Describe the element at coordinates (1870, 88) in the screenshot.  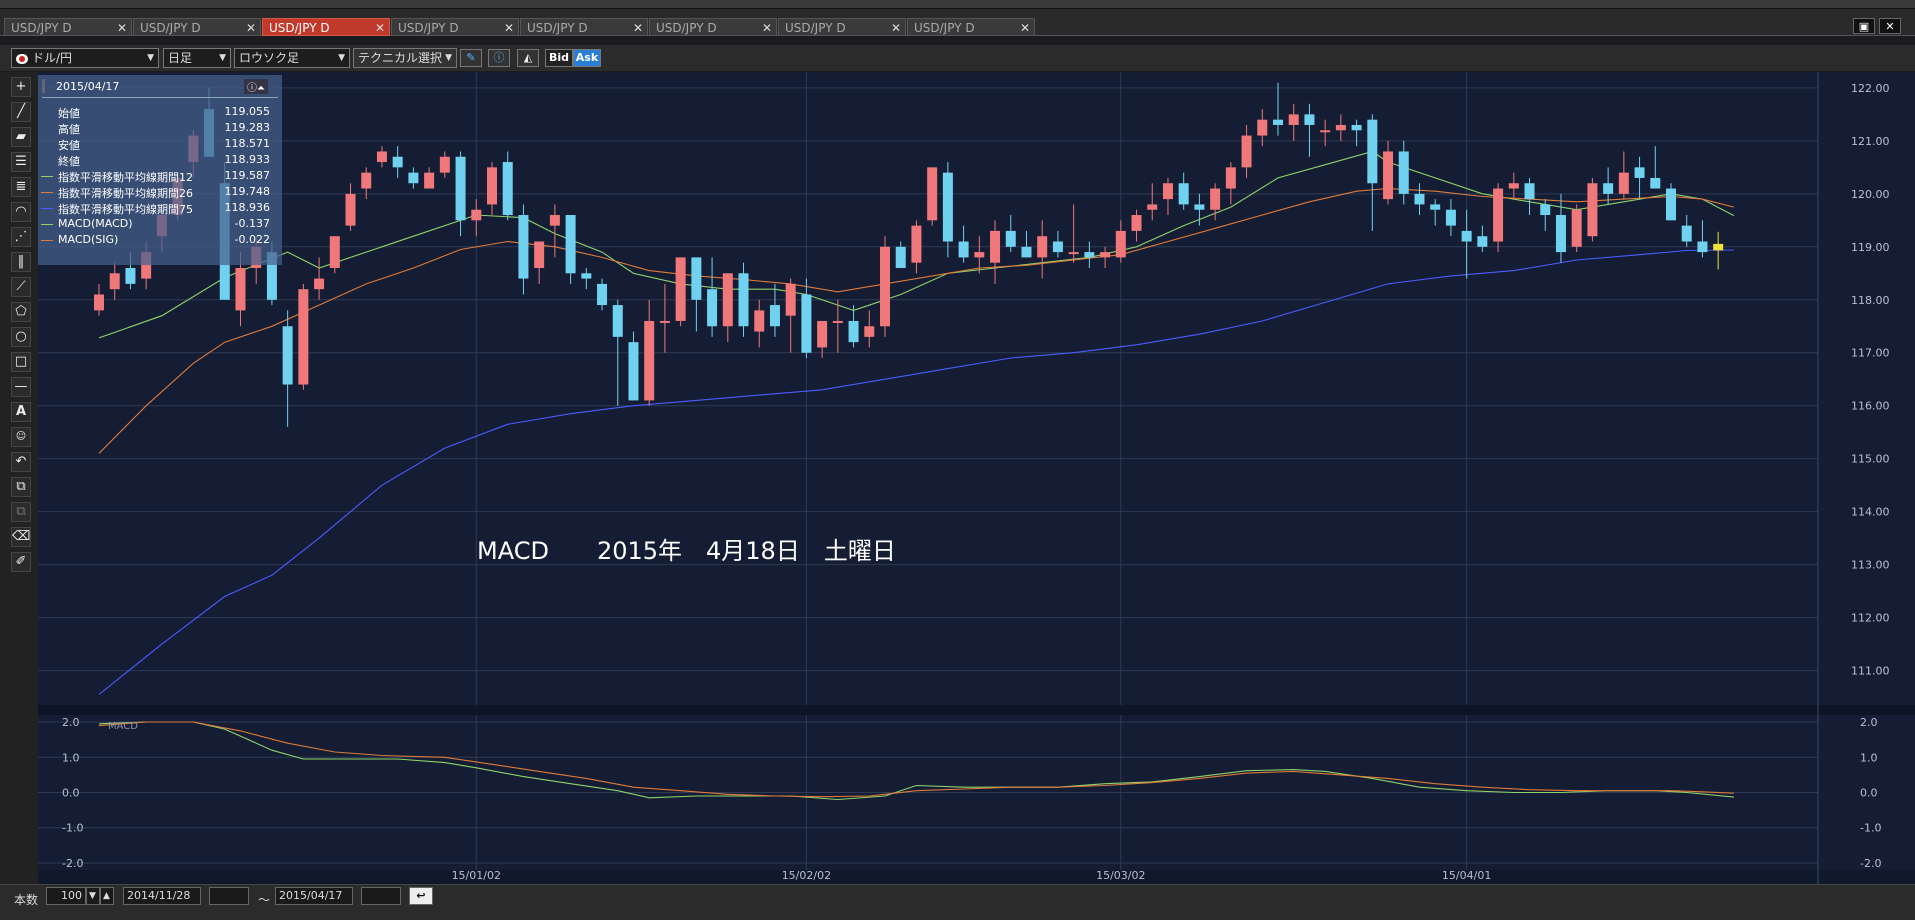
I see `price-tick-label: 122.00` at that location.